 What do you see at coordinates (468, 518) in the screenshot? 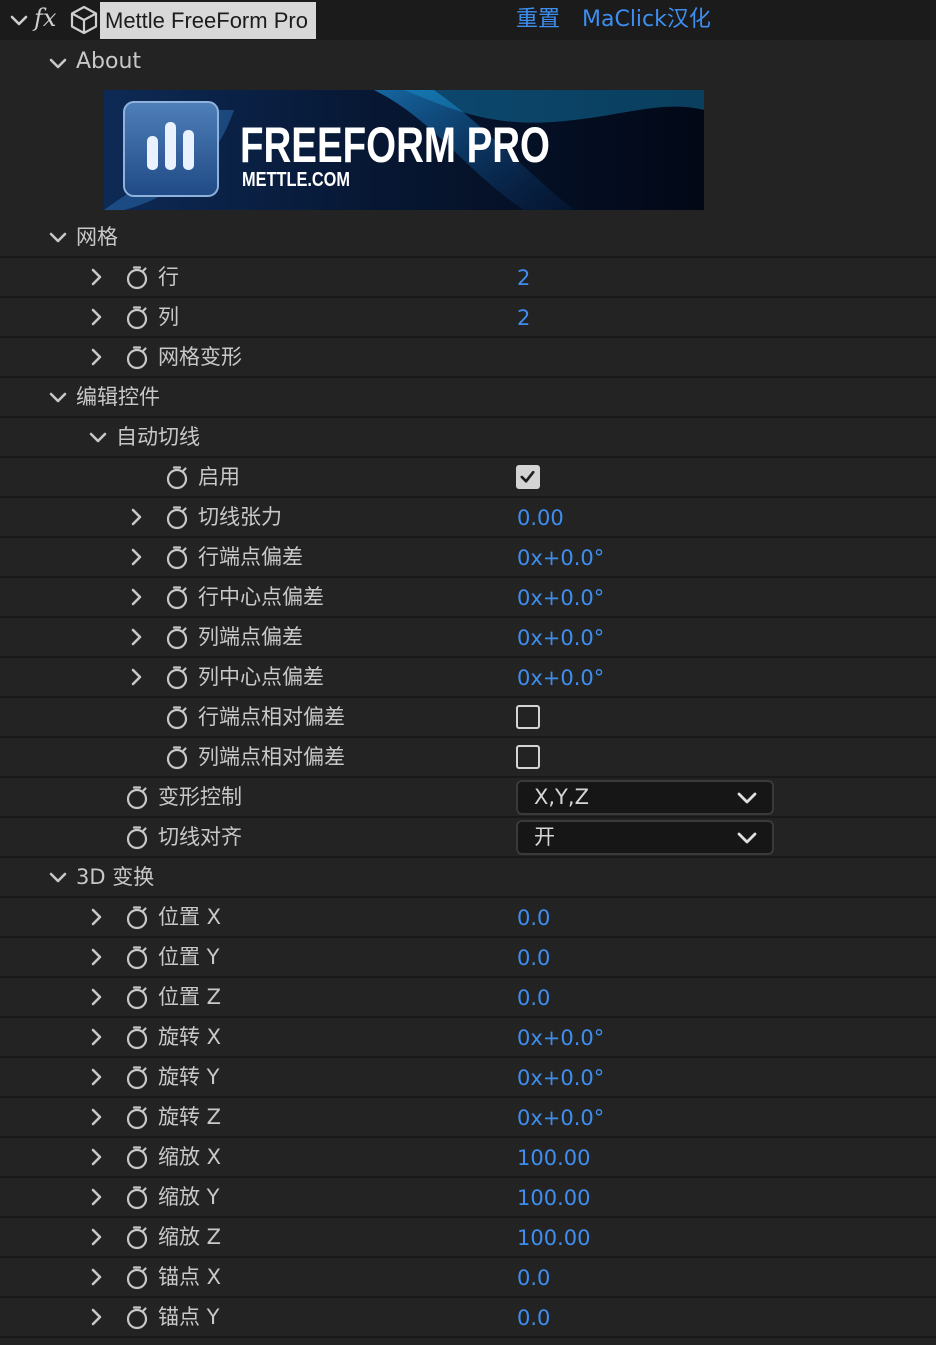
I see `parameter-row: 切线张力 0.00` at bounding box center [468, 518].